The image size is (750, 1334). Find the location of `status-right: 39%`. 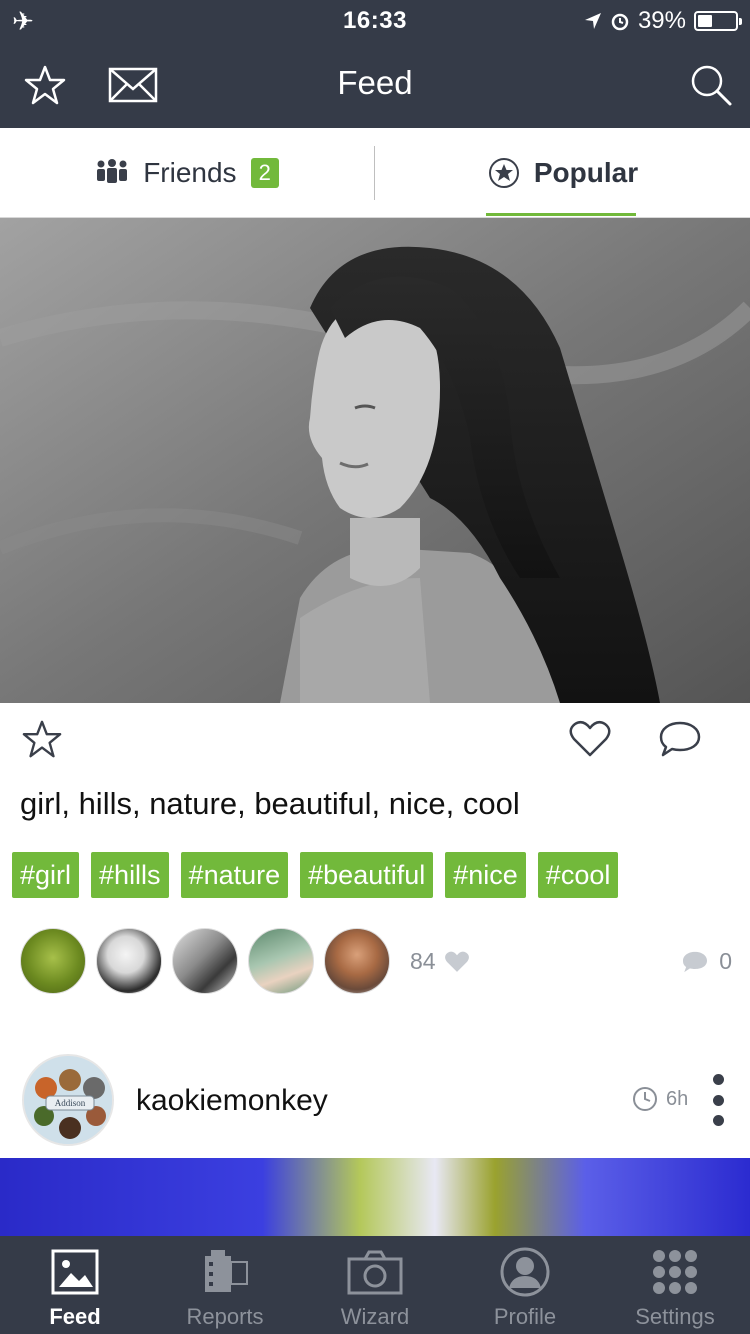

status-right: 39% is located at coordinates (663, 21).